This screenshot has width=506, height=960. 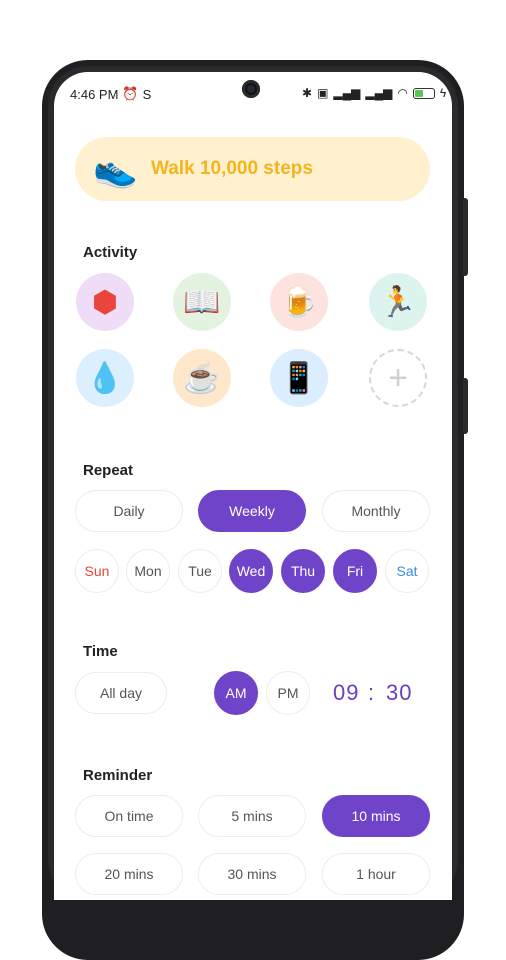 I want to click on am-button: AM, so click(x=236, y=693).